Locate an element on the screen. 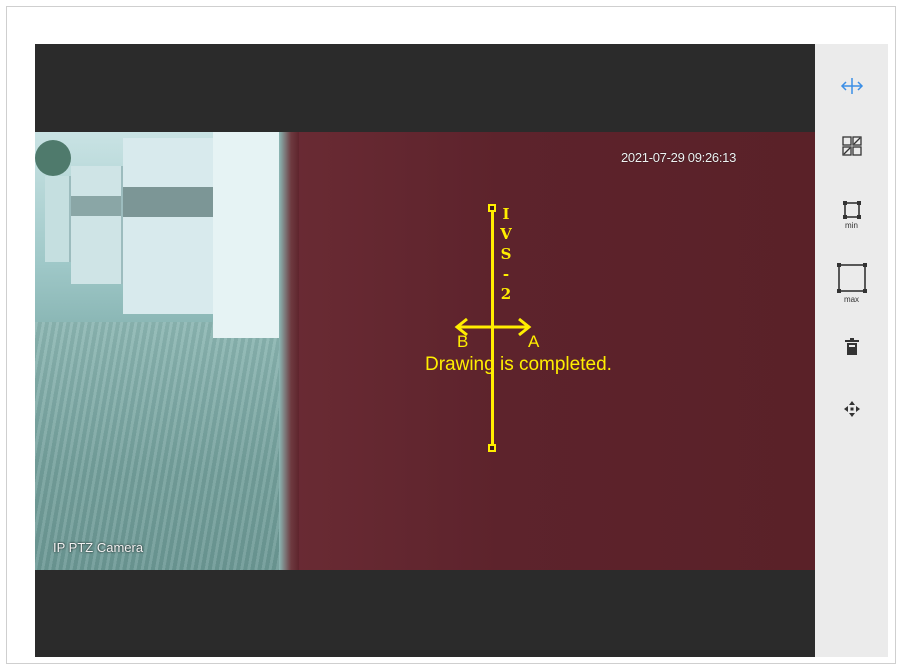 The image size is (904, 671). horizontal-arrows-icon is located at coordinates (851, 86).